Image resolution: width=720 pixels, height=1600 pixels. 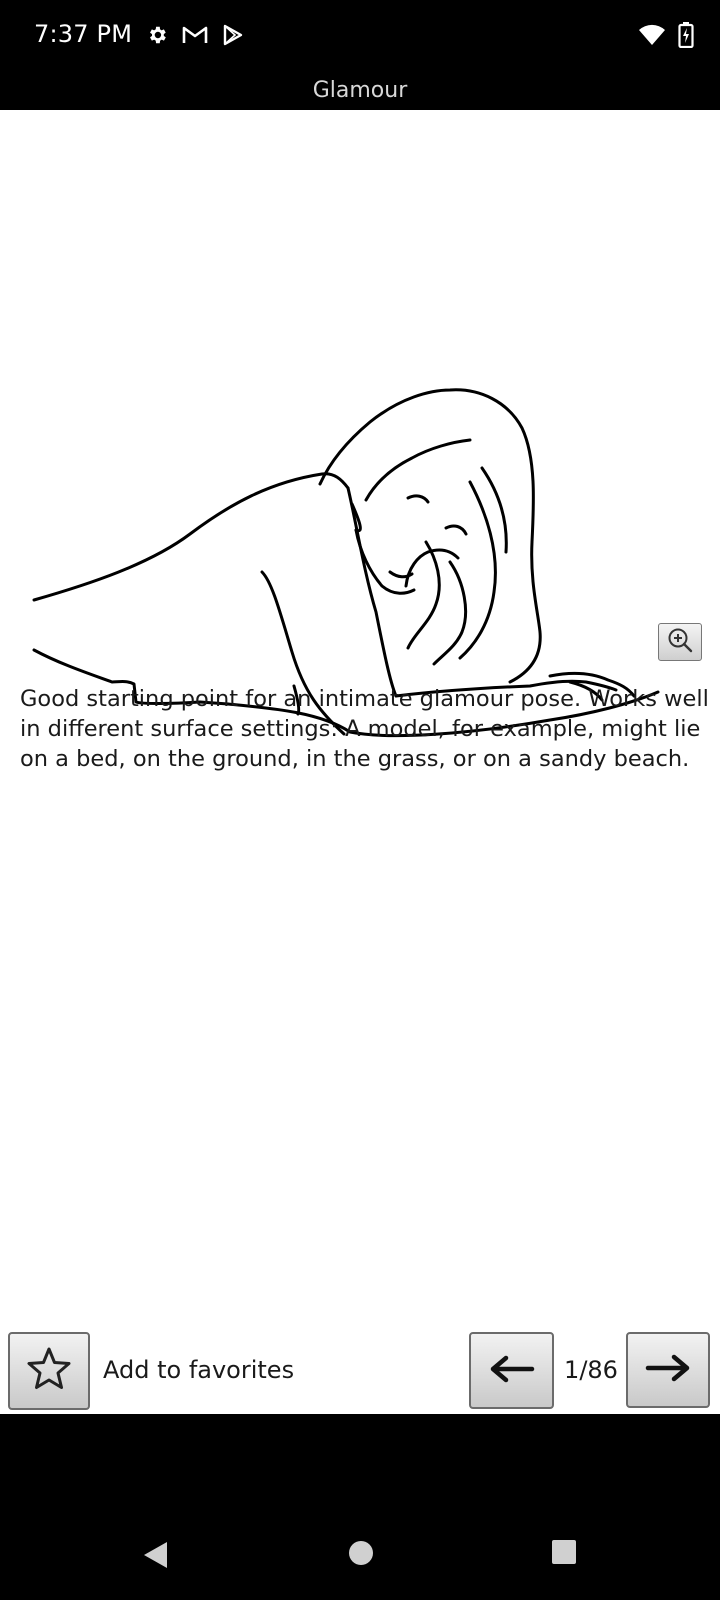 I want to click on zoom-button, so click(x=680, y=642).